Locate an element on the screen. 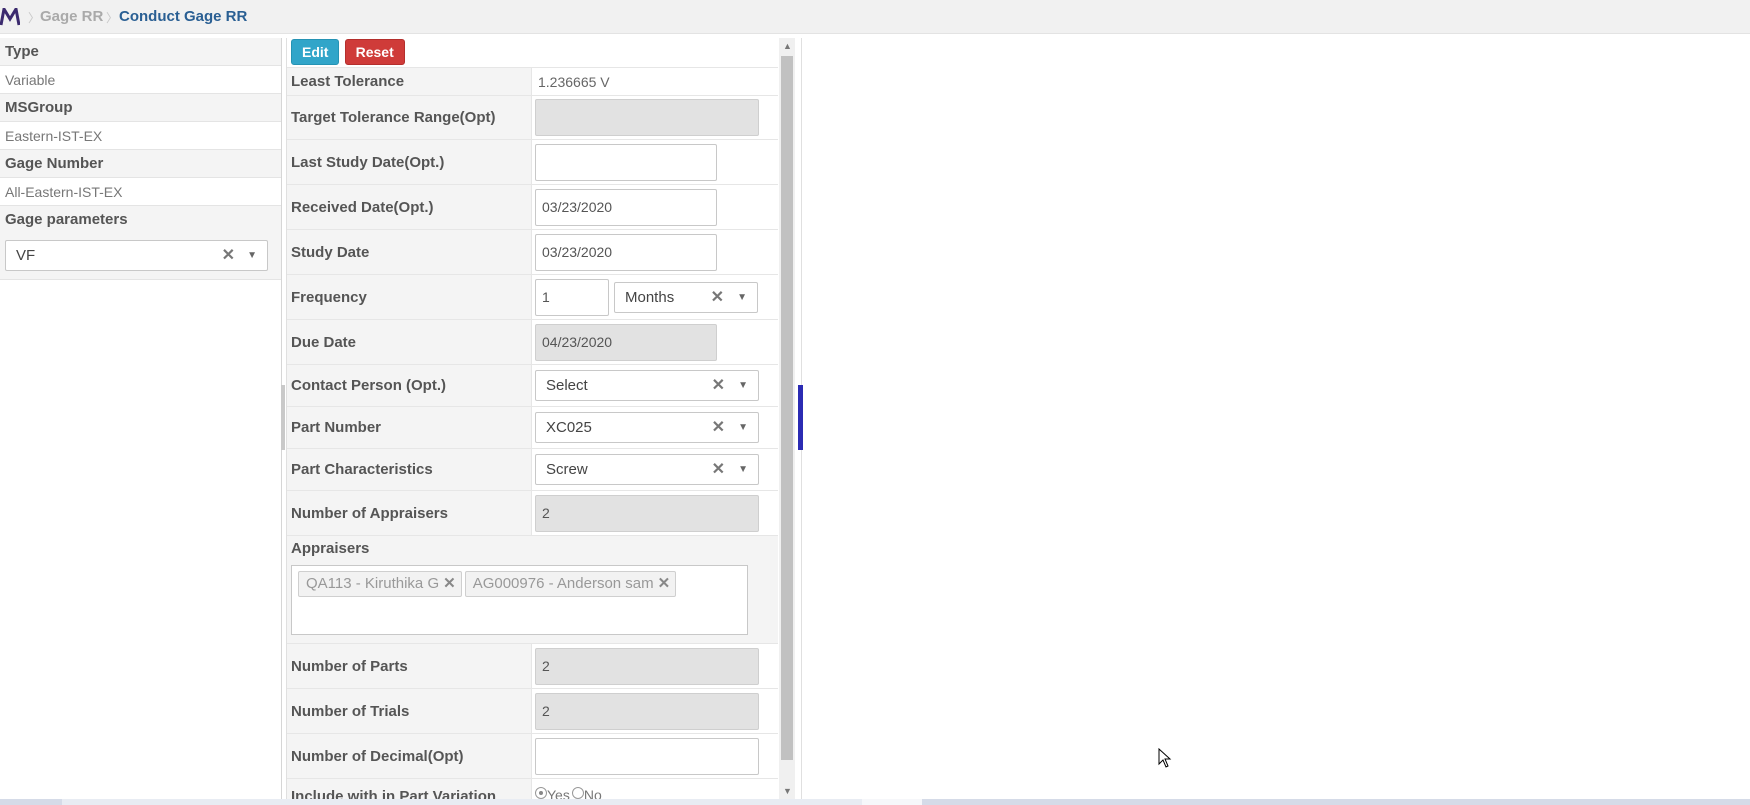  gage-parameters-label: Gage parameters is located at coordinates (140, 220).